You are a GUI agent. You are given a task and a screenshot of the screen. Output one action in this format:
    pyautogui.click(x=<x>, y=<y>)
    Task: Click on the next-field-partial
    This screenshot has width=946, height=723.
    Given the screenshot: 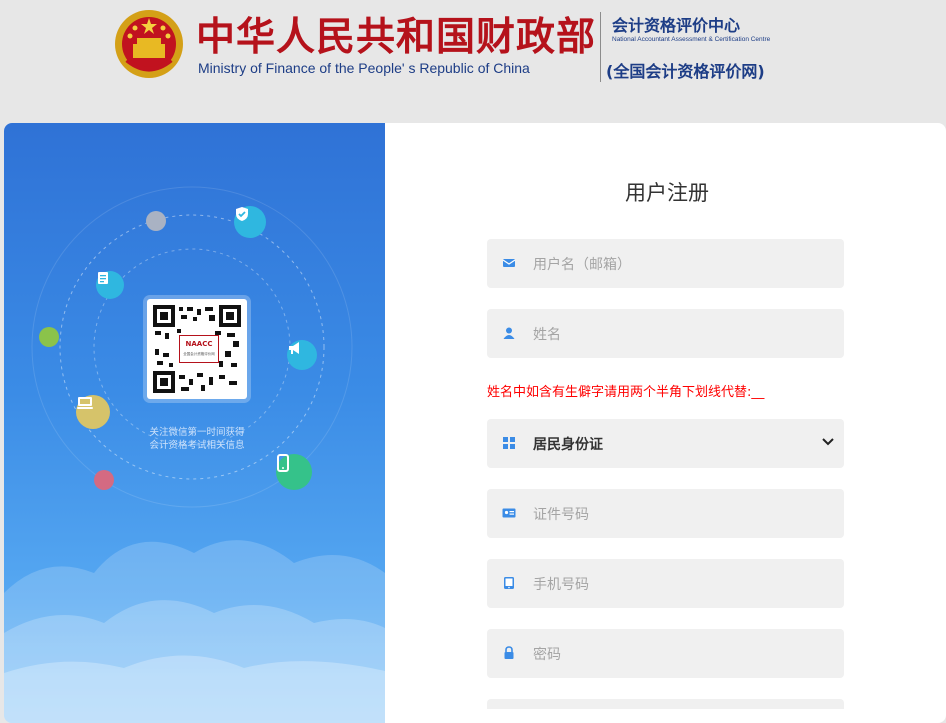 What is the action you would take?
    pyautogui.click(x=665, y=704)
    